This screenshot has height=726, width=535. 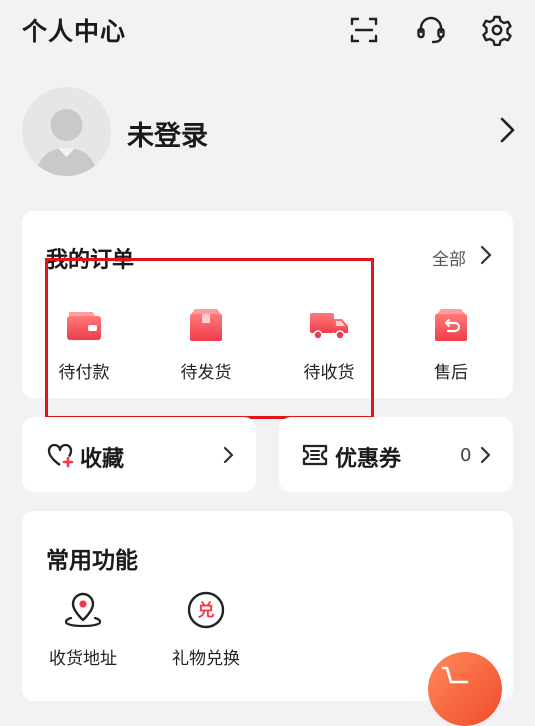 I want to click on coupons-card: 优惠券 0, so click(x=396, y=454).